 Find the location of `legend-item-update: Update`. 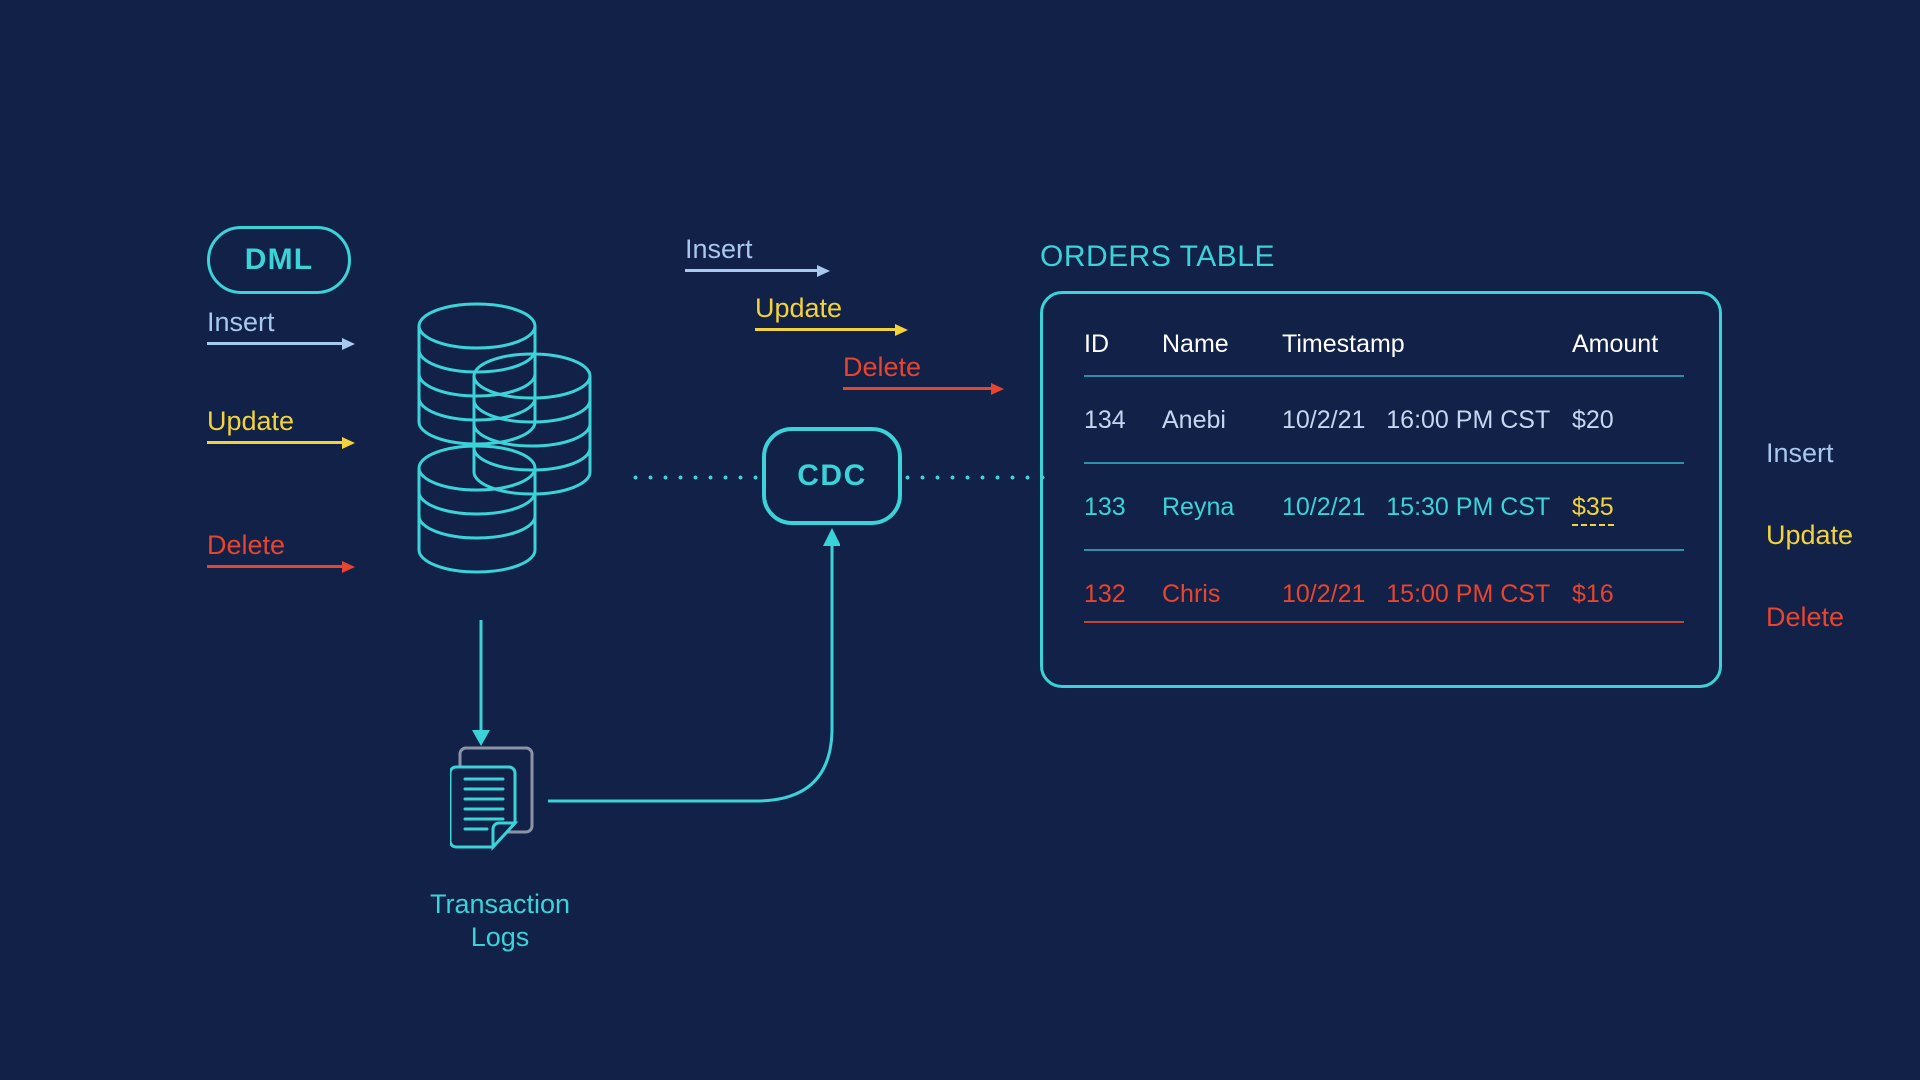

legend-item-update: Update is located at coordinates (1810, 535).